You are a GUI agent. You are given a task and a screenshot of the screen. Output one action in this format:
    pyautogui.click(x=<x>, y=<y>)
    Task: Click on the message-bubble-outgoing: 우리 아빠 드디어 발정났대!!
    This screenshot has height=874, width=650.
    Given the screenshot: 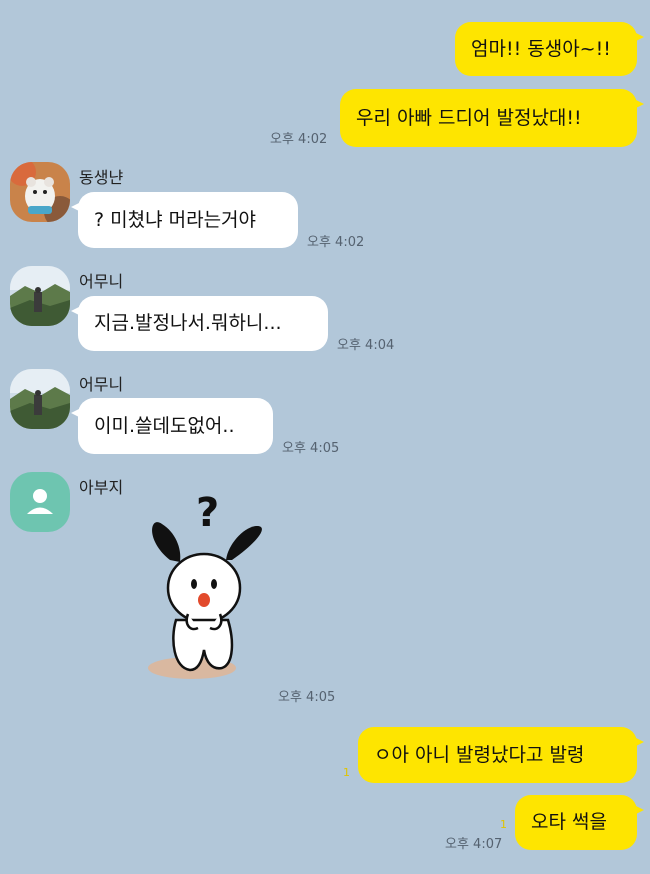 What is the action you would take?
    pyautogui.click(x=492, y=118)
    